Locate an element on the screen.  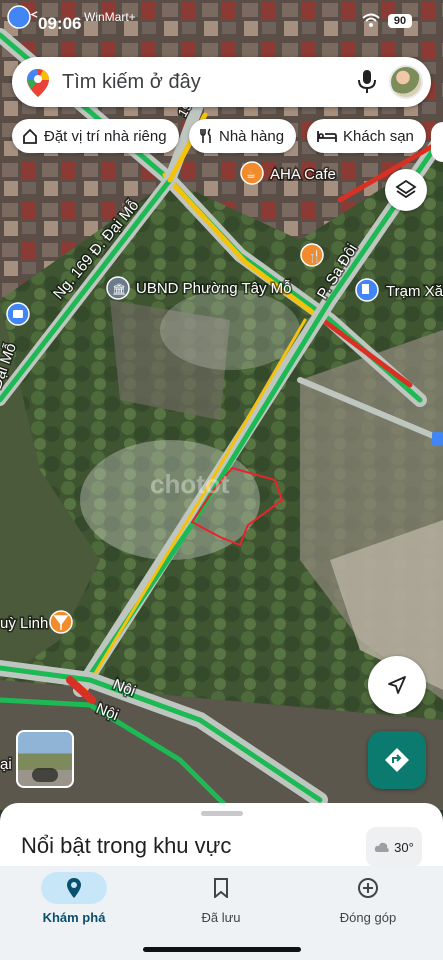
directions-icon is located at coordinates (397, 760).